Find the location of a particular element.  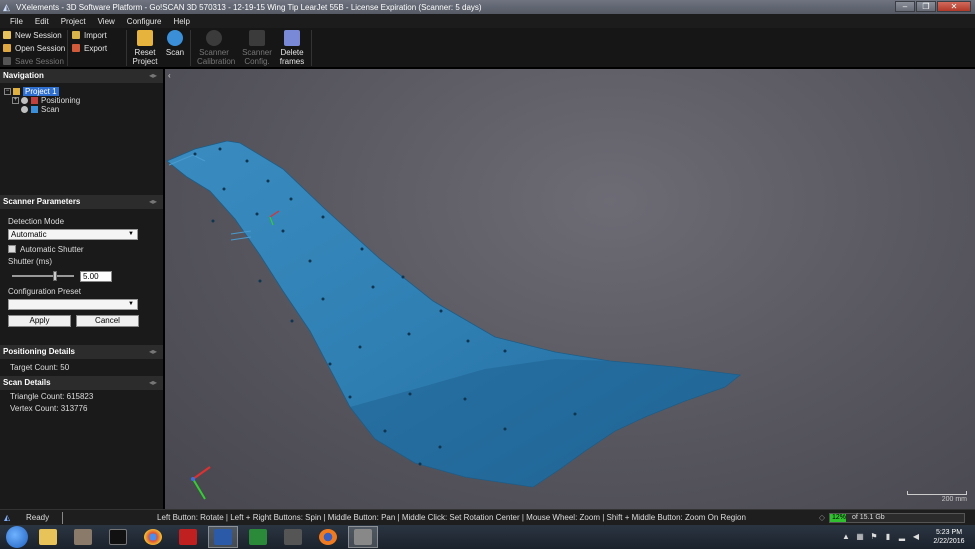

automatic-shutter-row: Automatic Shutter is located at coordinates (81, 249).